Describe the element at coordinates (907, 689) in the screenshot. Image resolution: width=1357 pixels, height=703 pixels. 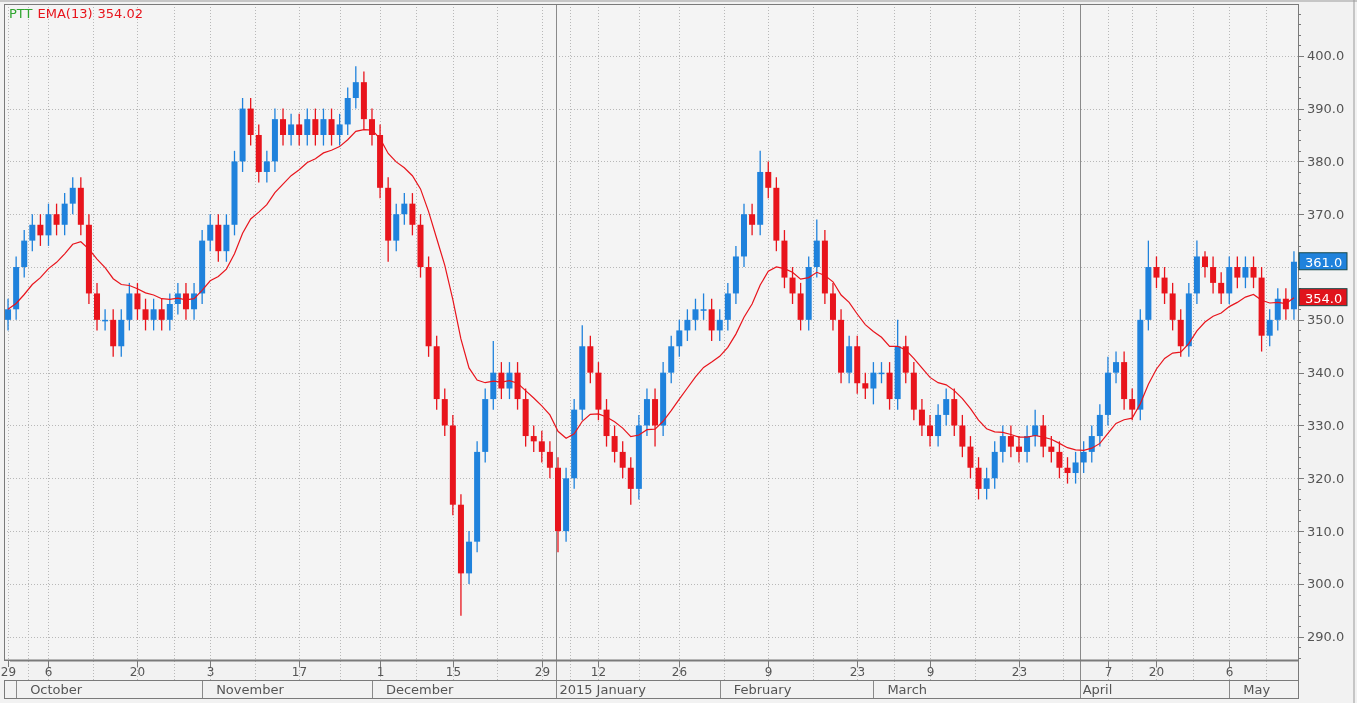
I see `month-label: March` at that location.